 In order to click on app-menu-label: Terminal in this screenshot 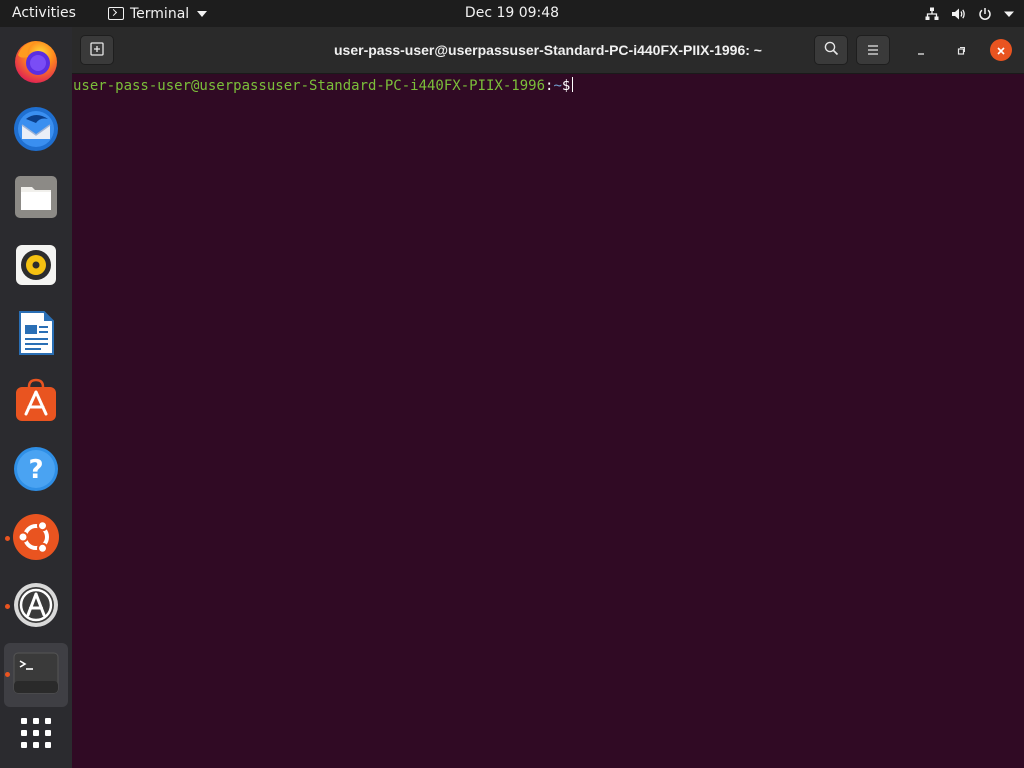, I will do `click(160, 13)`.